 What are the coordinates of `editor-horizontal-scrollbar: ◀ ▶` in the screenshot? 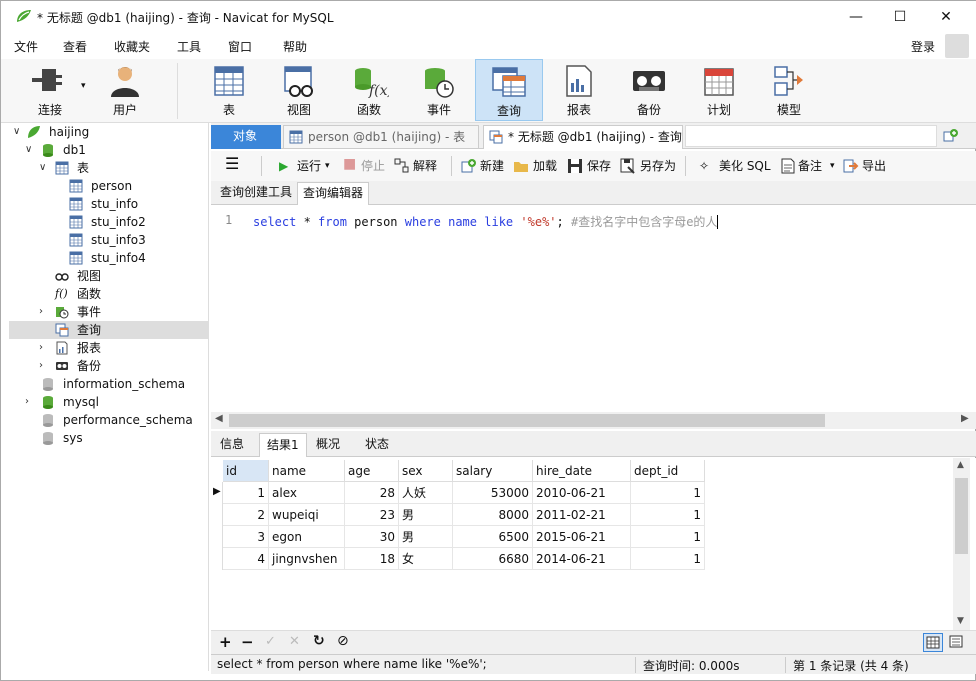 It's located at (593, 420).